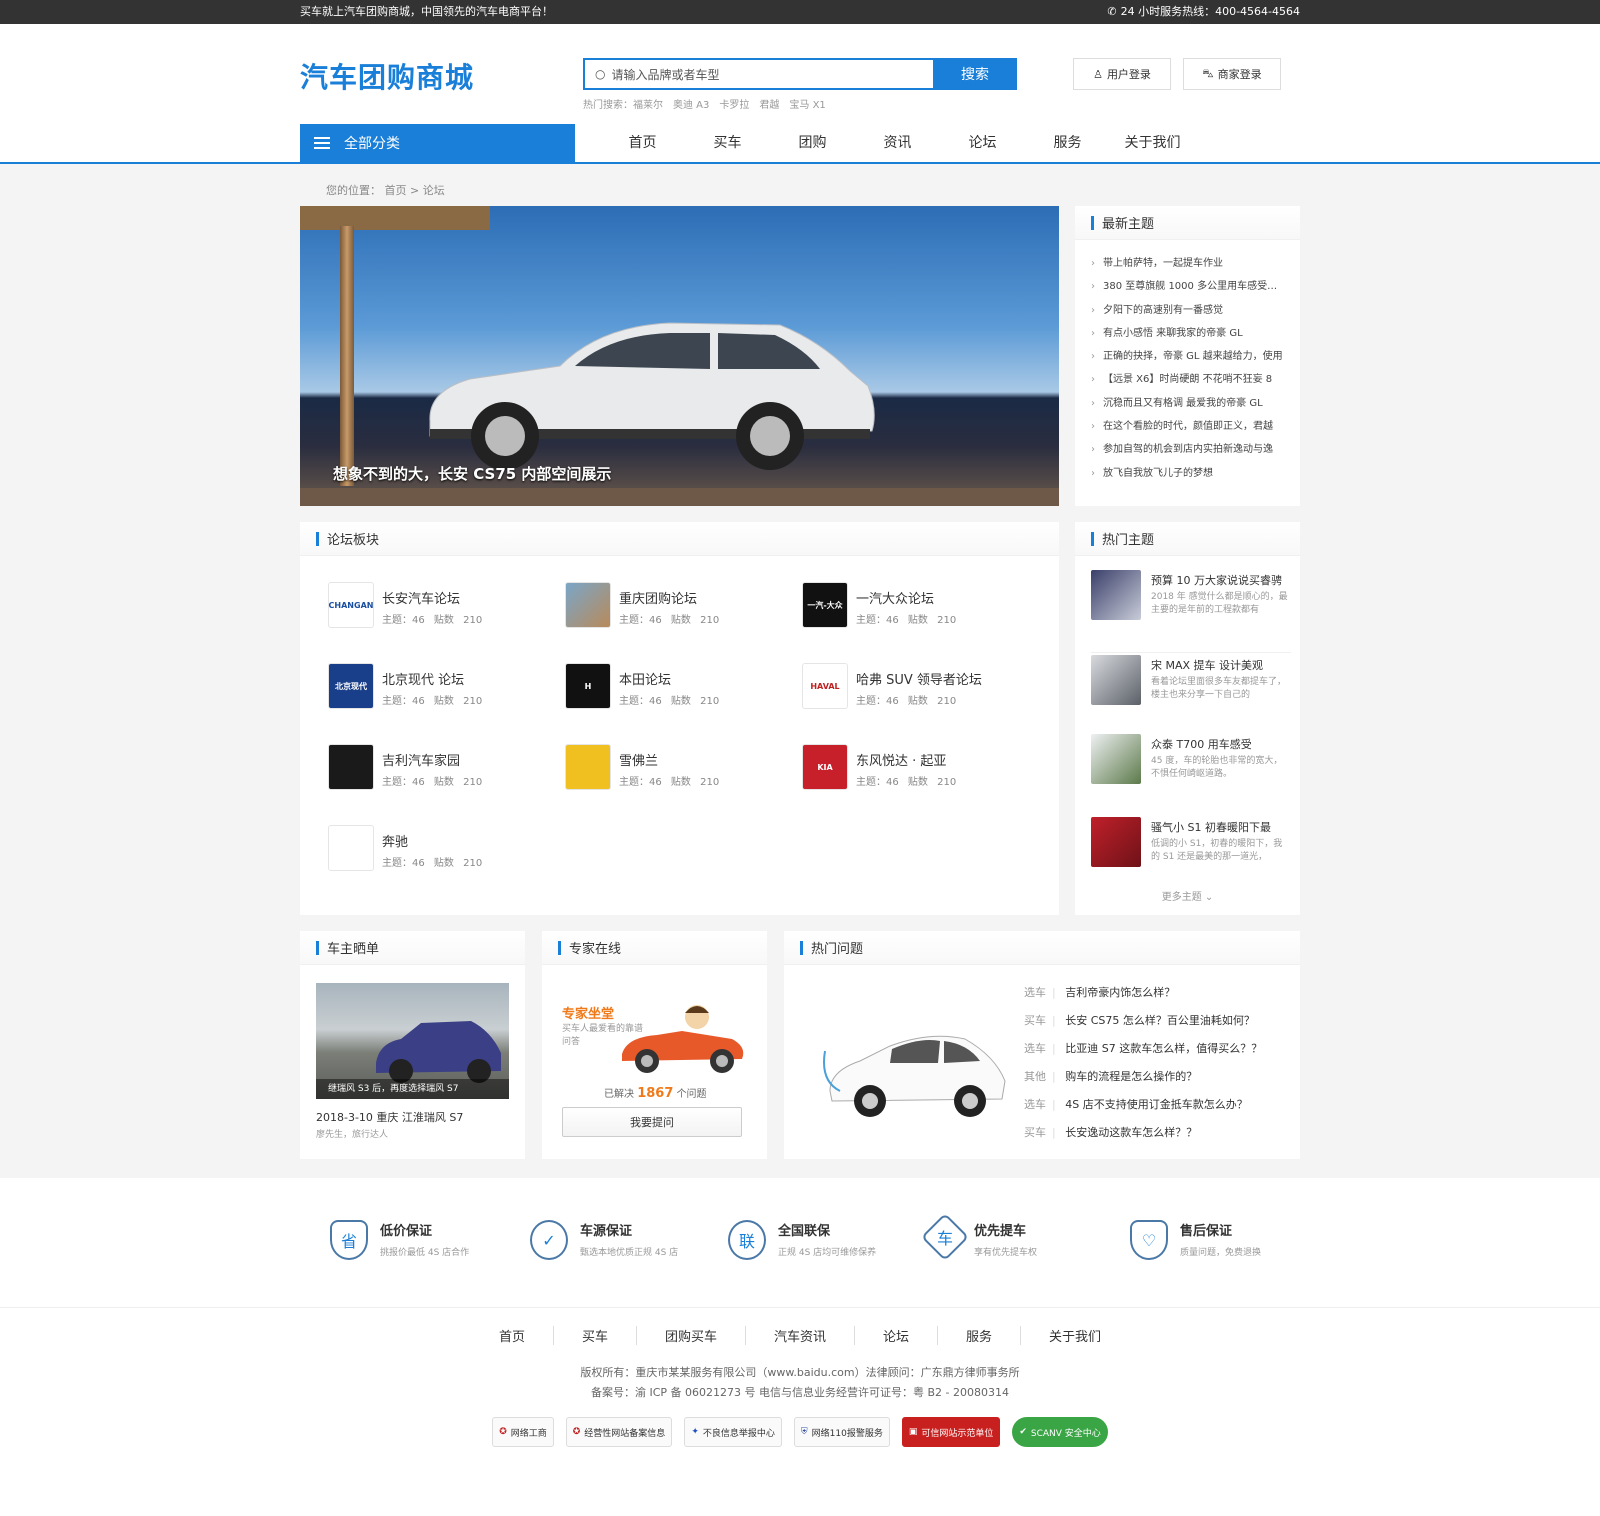 The width and height of the screenshot is (1600, 1516). Describe the element at coordinates (619, 1432) in the screenshot. I see `trust-badge: ✪ 经营性网站备案信息` at that location.